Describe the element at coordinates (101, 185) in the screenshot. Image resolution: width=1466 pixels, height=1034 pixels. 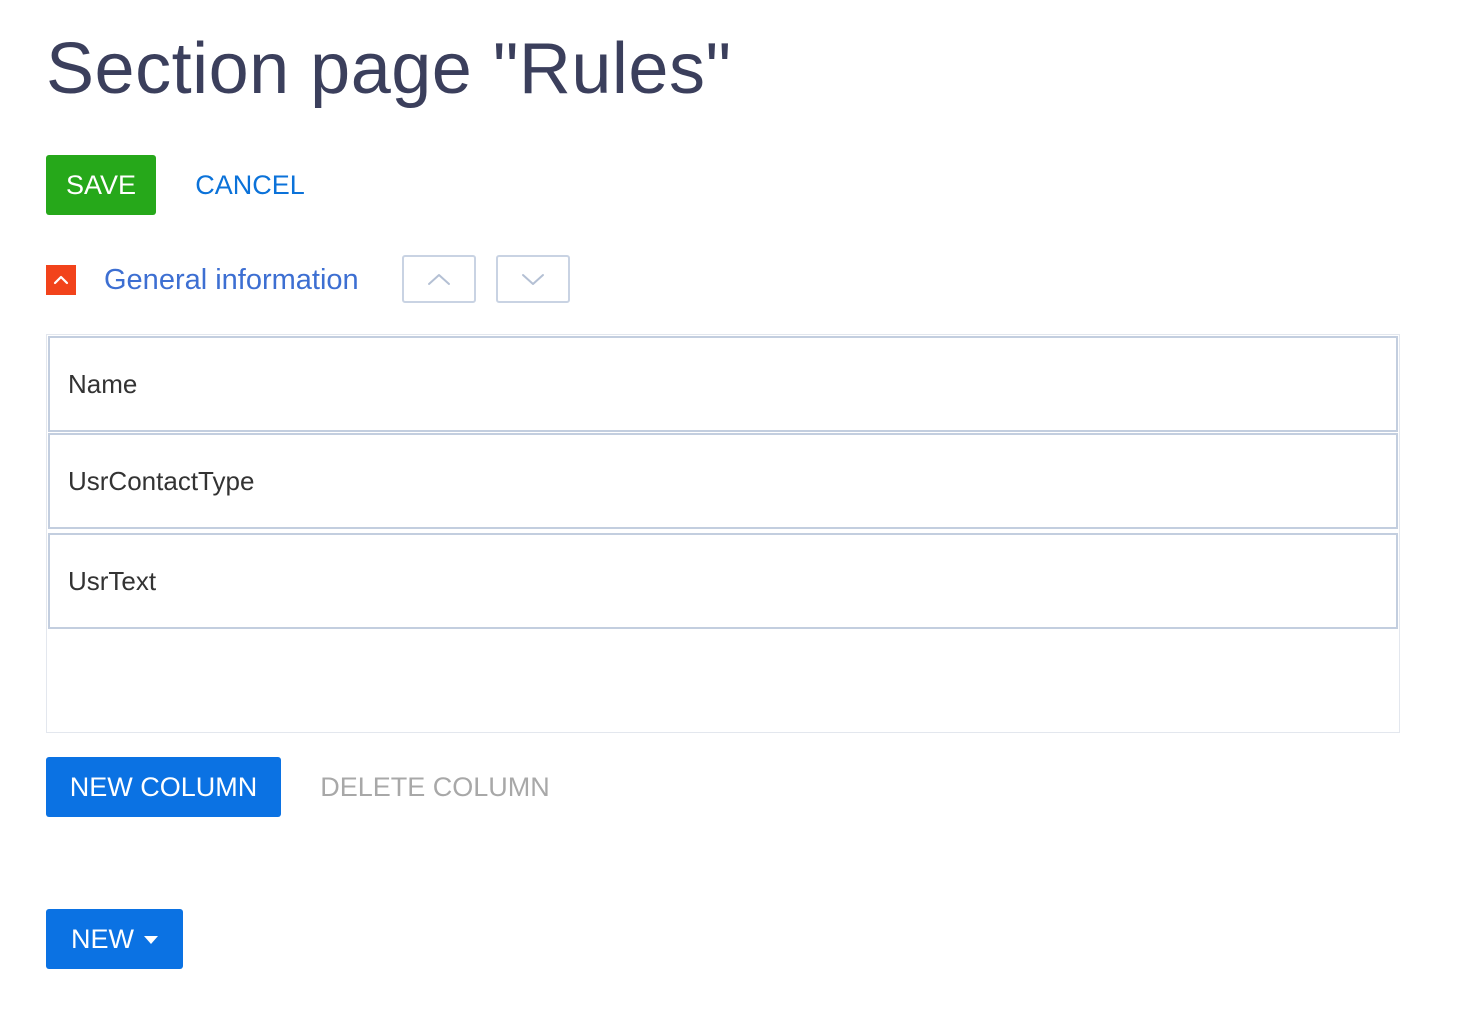
I see `save-button: SAVE` at that location.